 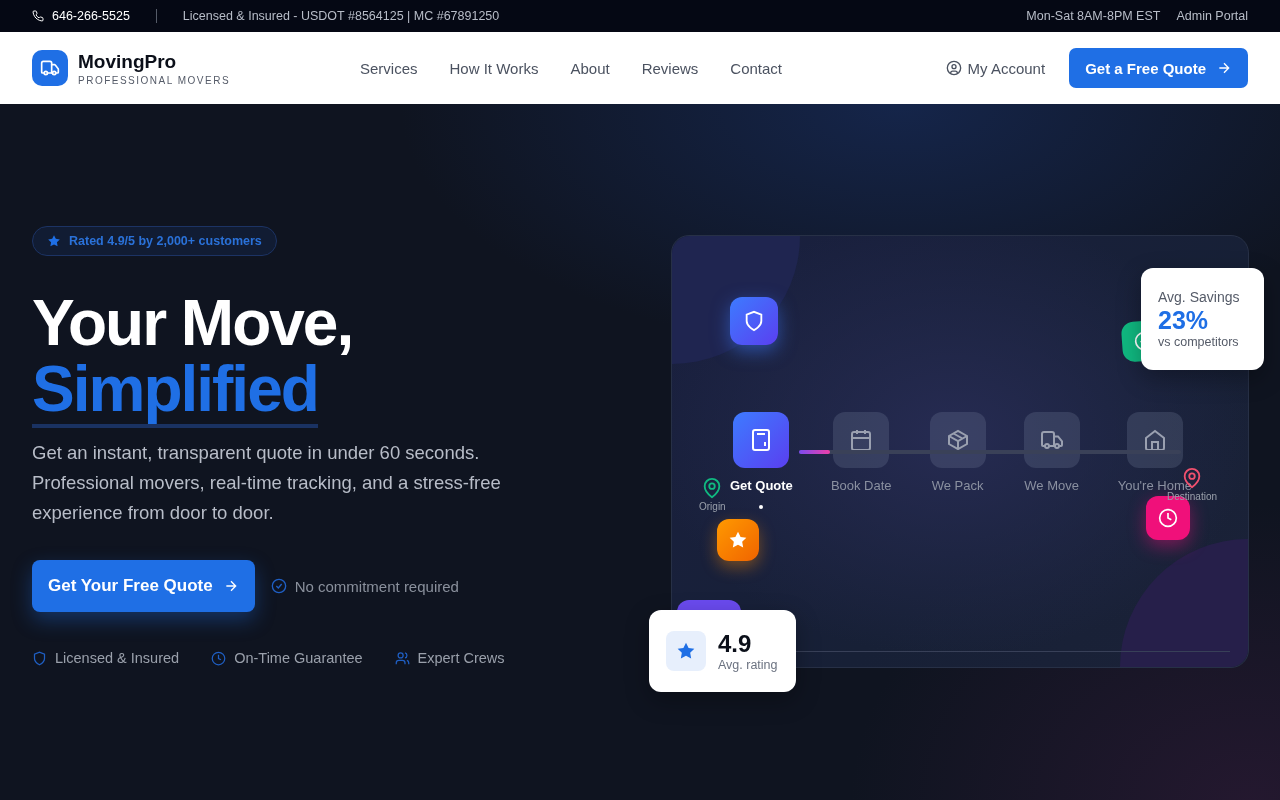 I want to click on step-label: We Move, so click(x=1051, y=485).